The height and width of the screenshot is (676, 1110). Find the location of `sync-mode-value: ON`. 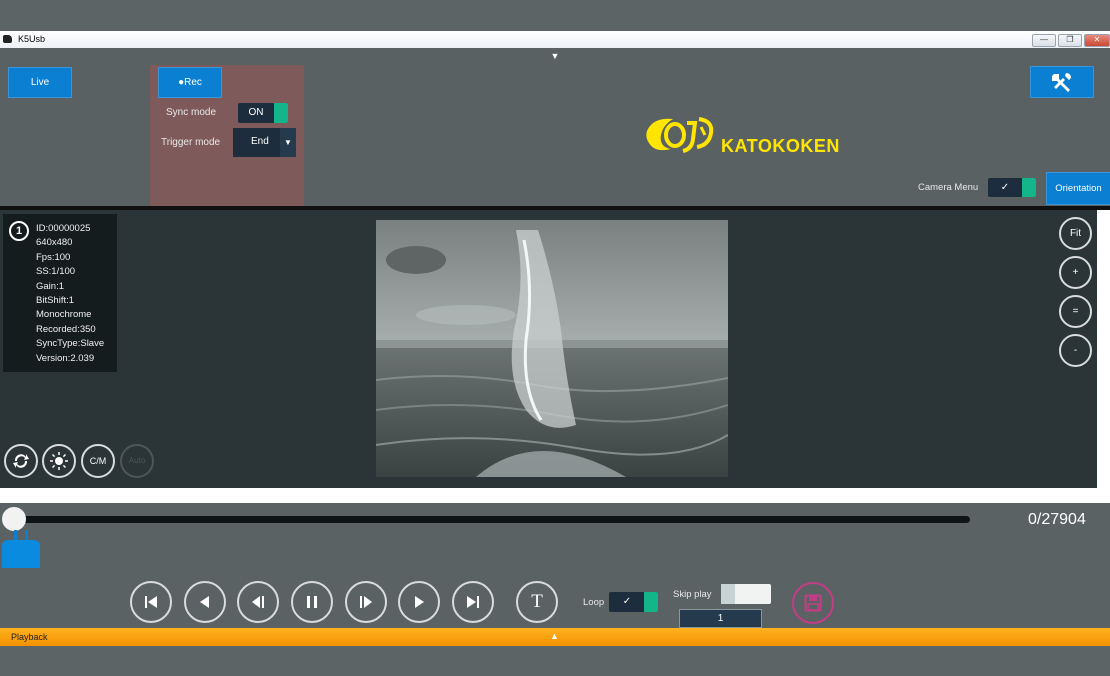

sync-mode-value: ON is located at coordinates (256, 112).